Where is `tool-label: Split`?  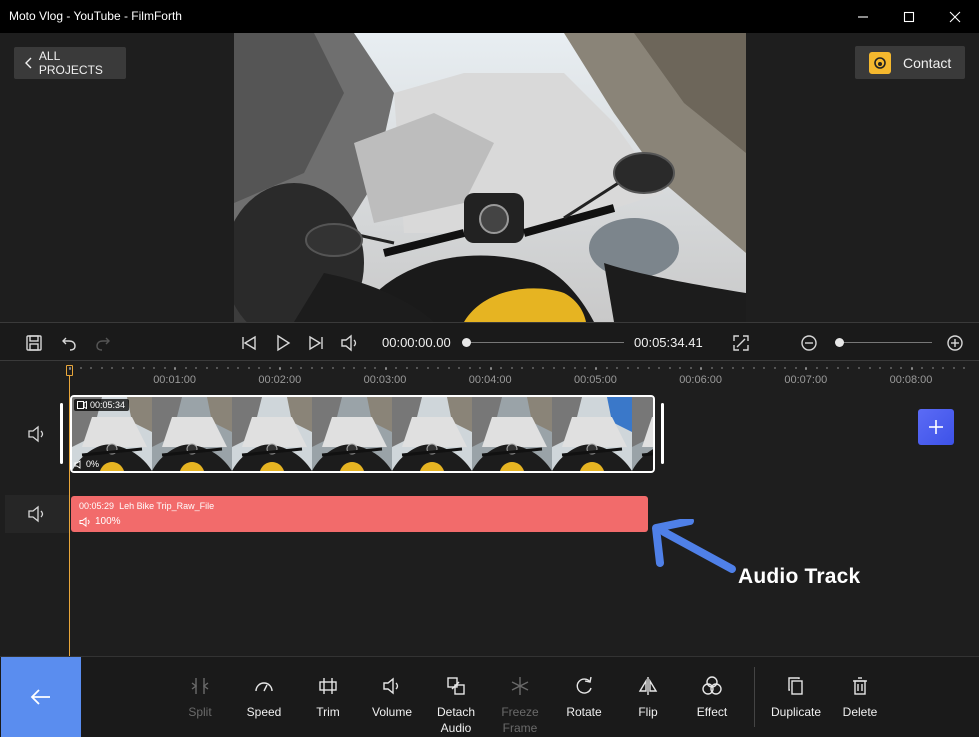
tool-label: Split is located at coordinates (200, 712).